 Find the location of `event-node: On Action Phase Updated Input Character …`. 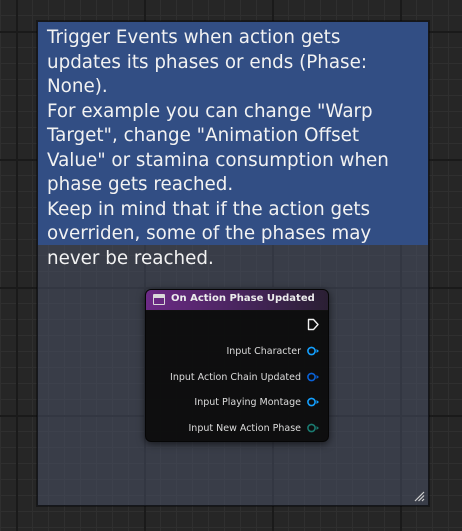

event-node: On Action Phase Updated Input Character … is located at coordinates (237, 365).